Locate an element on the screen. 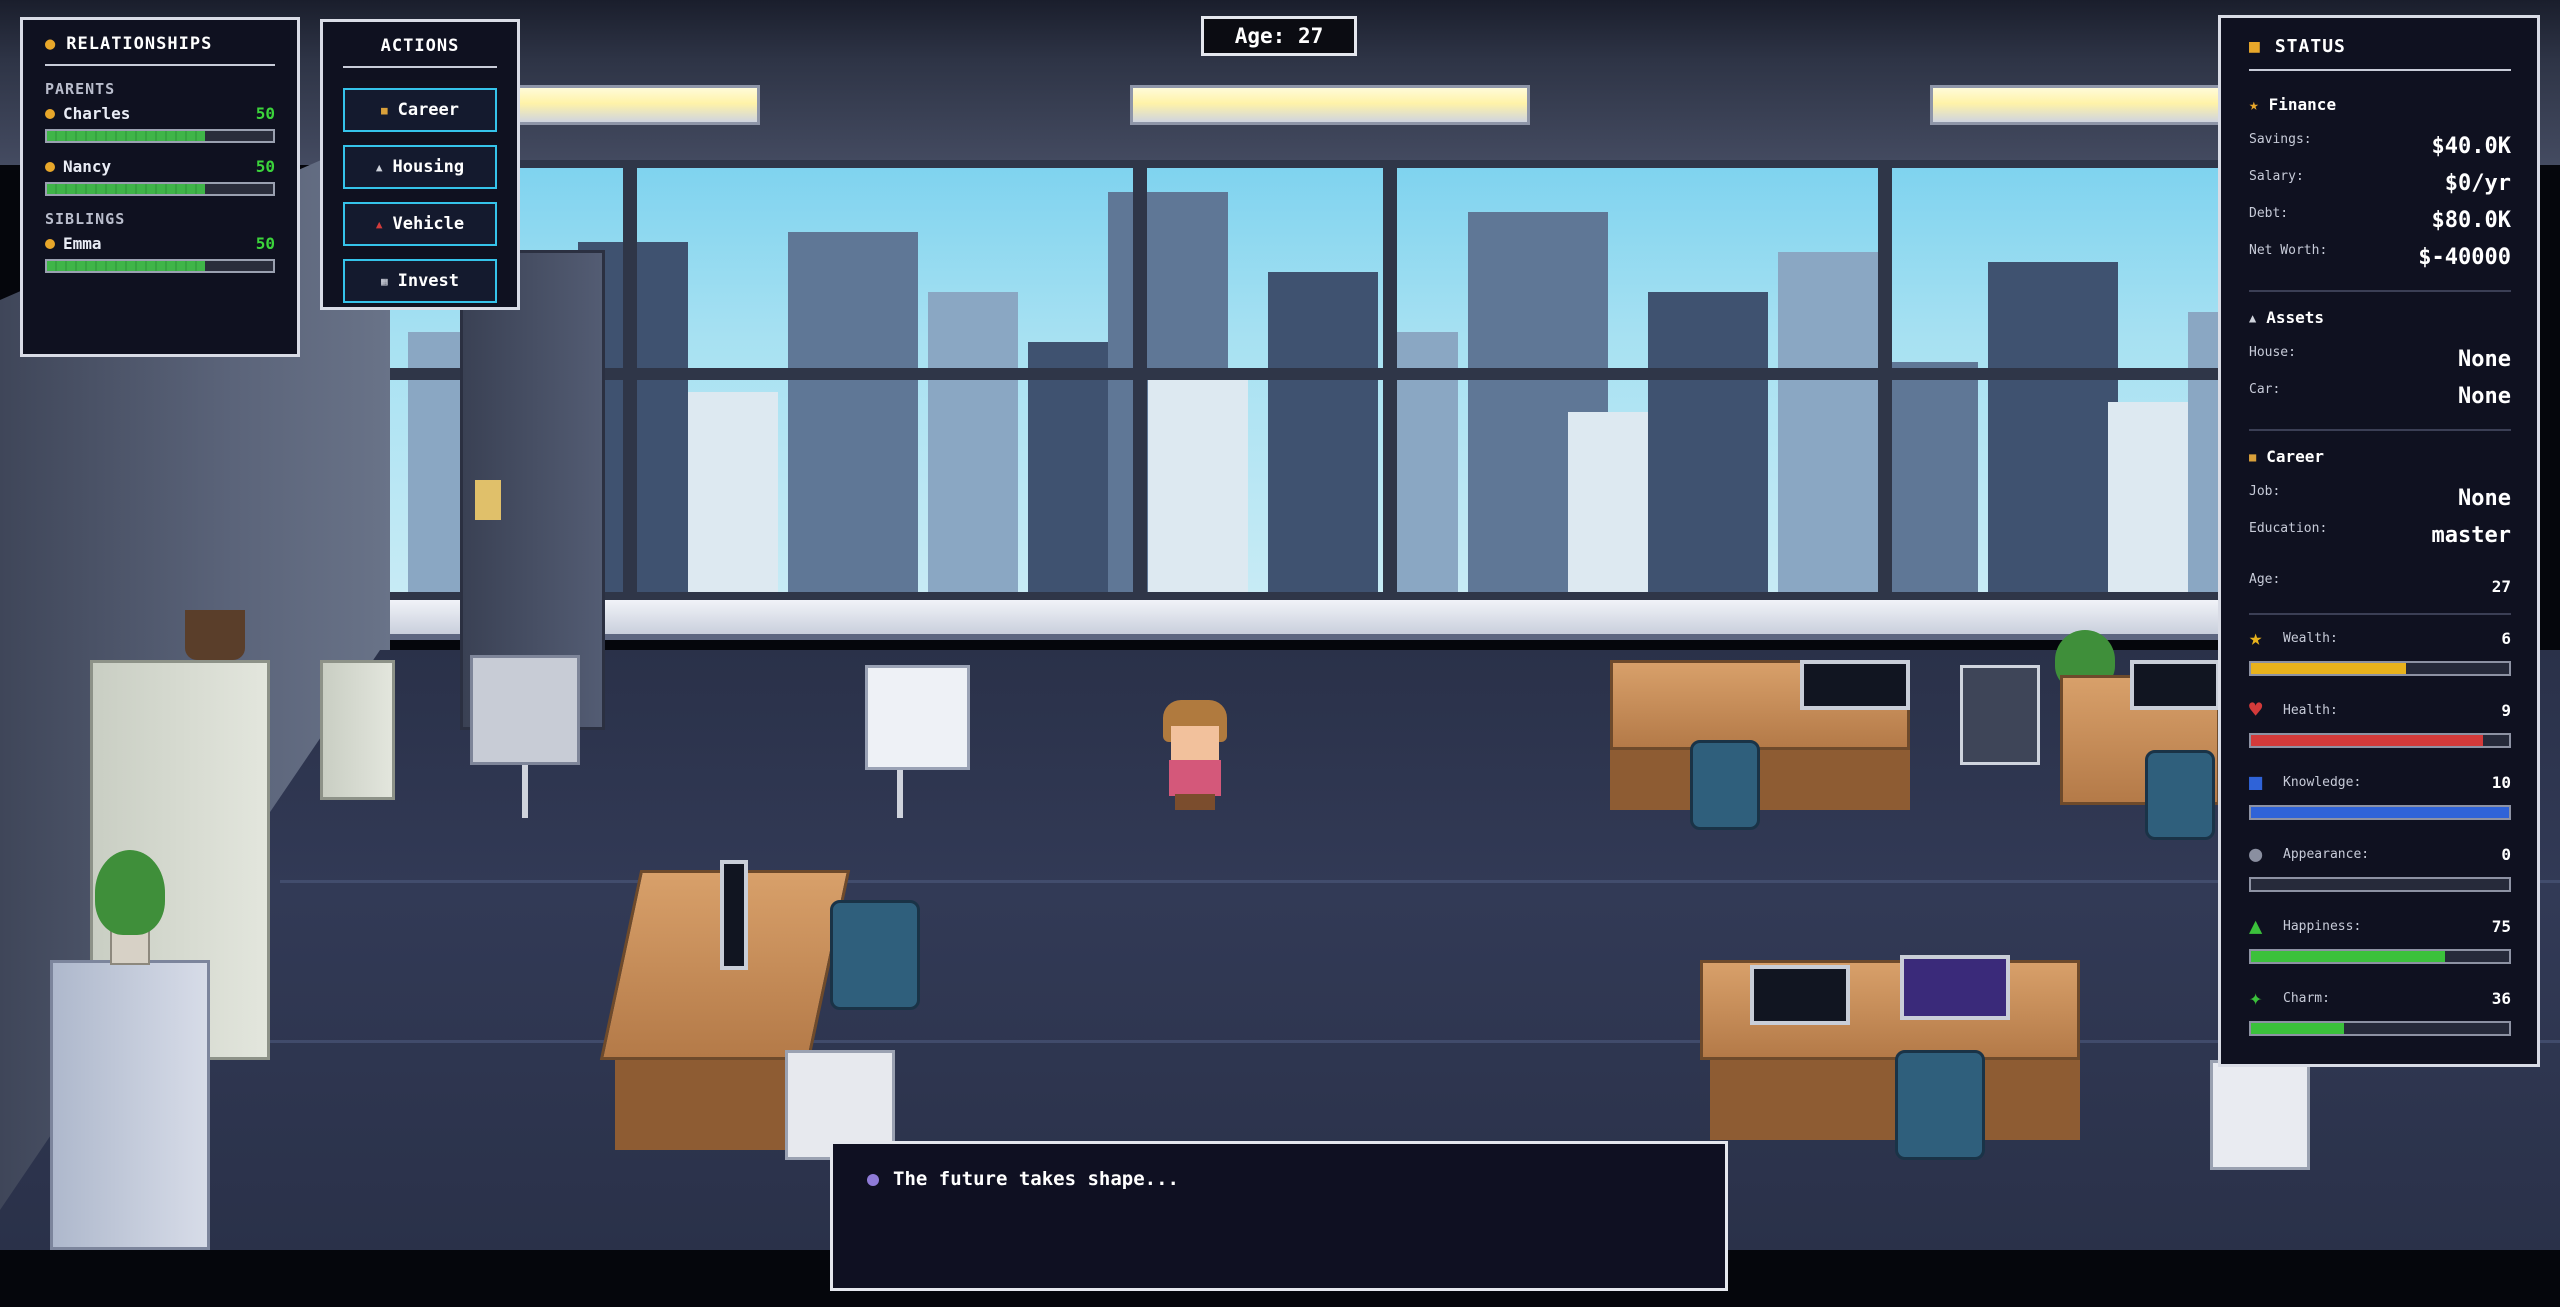  briefcase-icon: ■ is located at coordinates (384, 110).